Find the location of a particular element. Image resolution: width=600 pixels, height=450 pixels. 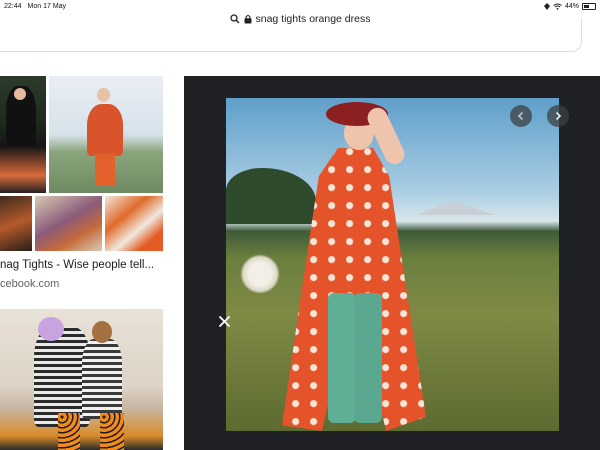

teal-tights-left is located at coordinates (342, 358).